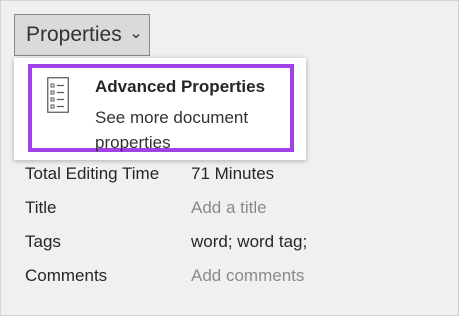 The height and width of the screenshot is (316, 459). What do you see at coordinates (247, 276) in the screenshot?
I see `comments-input: Add comments` at bounding box center [247, 276].